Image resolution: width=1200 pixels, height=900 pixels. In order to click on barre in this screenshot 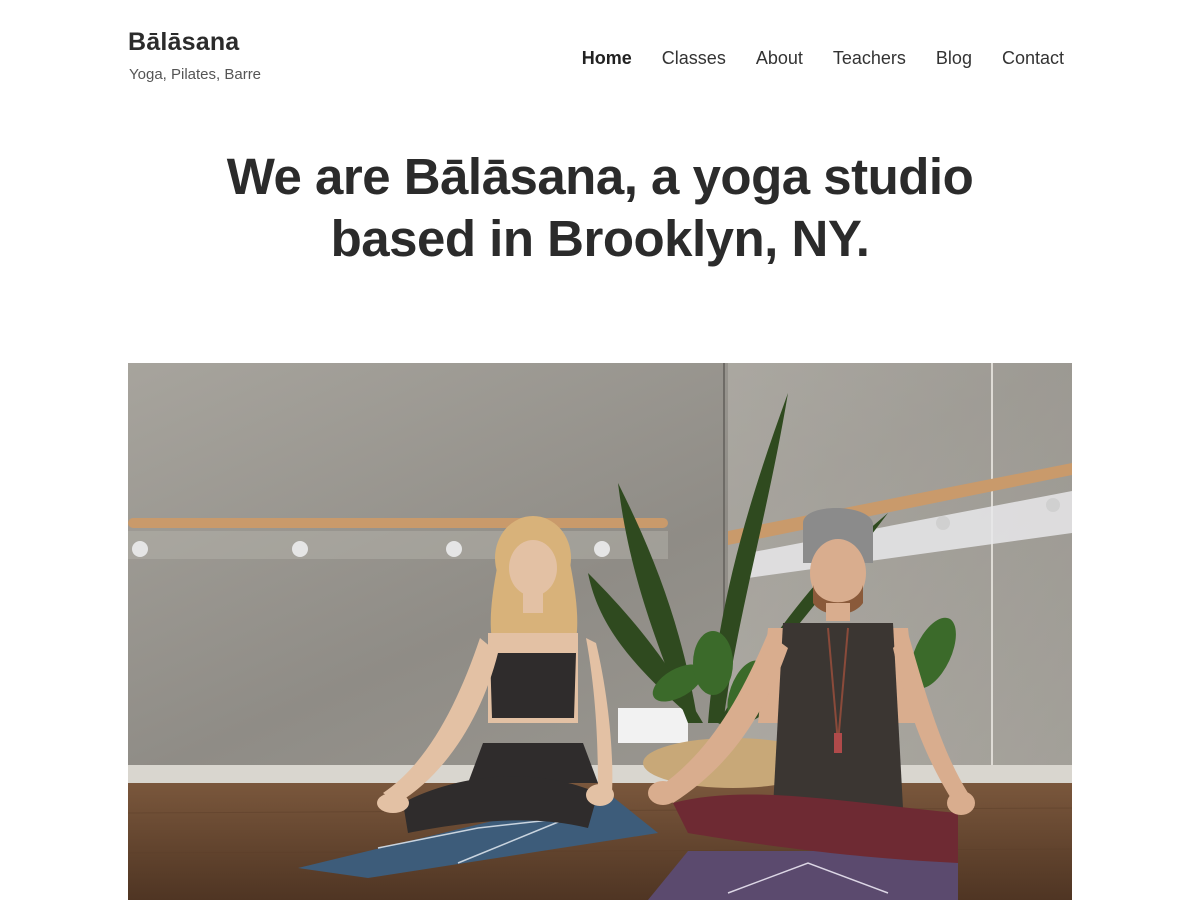, I will do `click(398, 523)`.